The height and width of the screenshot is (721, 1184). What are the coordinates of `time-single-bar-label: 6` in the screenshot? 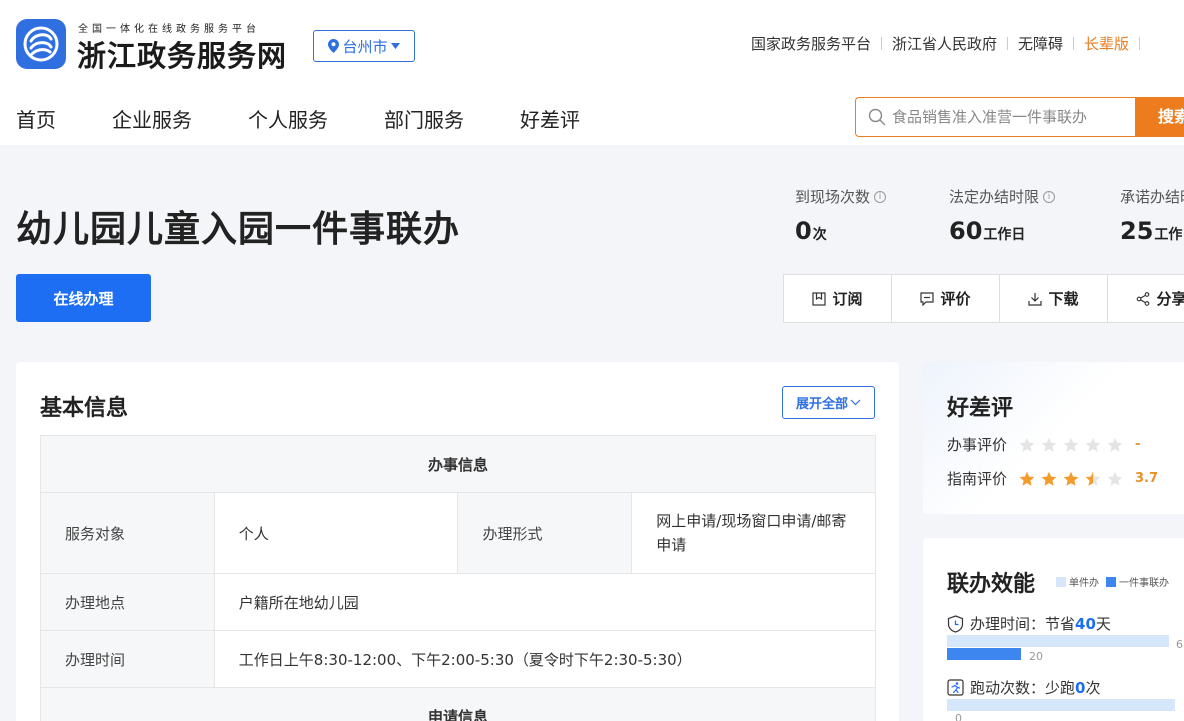 It's located at (1179, 644).